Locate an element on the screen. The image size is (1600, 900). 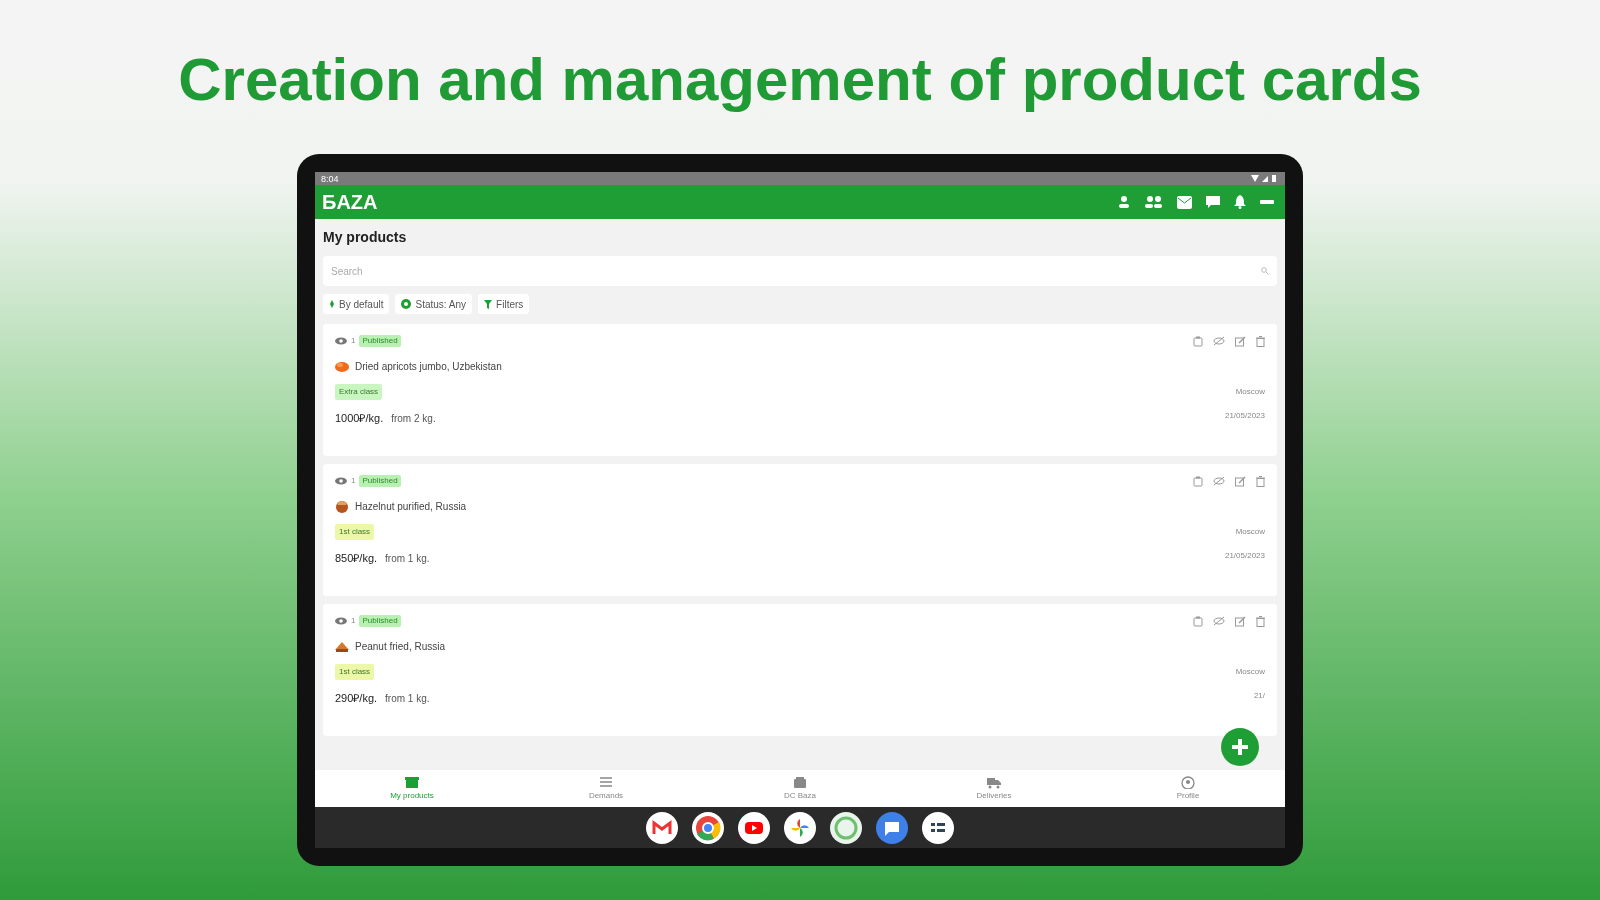
browser-app-icon is located at coordinates (708, 827).